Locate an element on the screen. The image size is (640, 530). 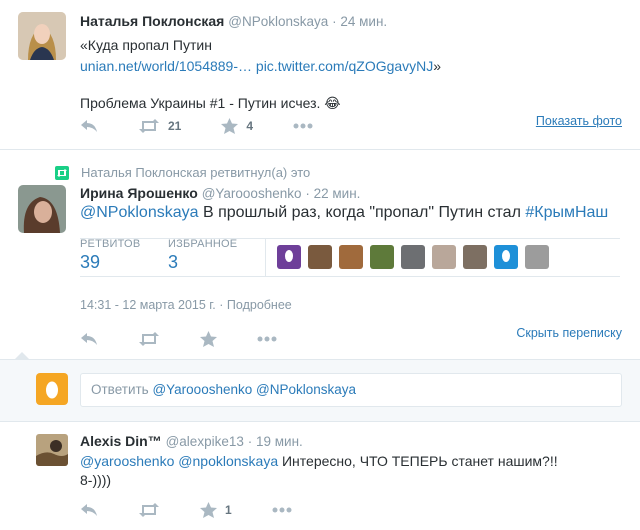
favorite-action: 1 is located at coordinates (216, 510).